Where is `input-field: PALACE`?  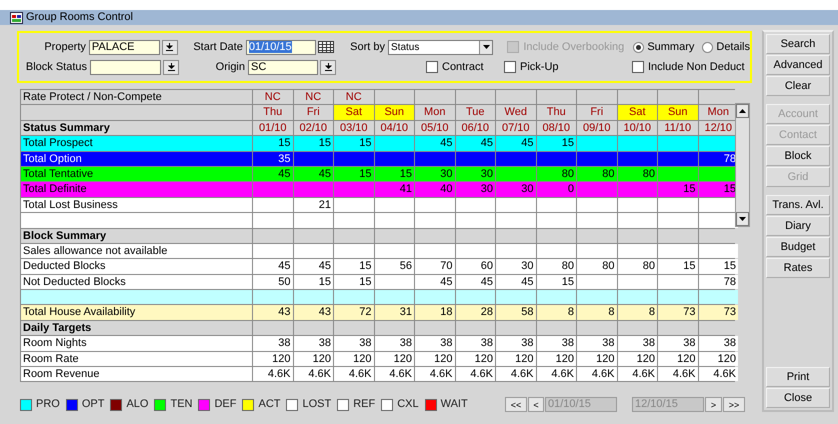 input-field: PALACE is located at coordinates (124, 47).